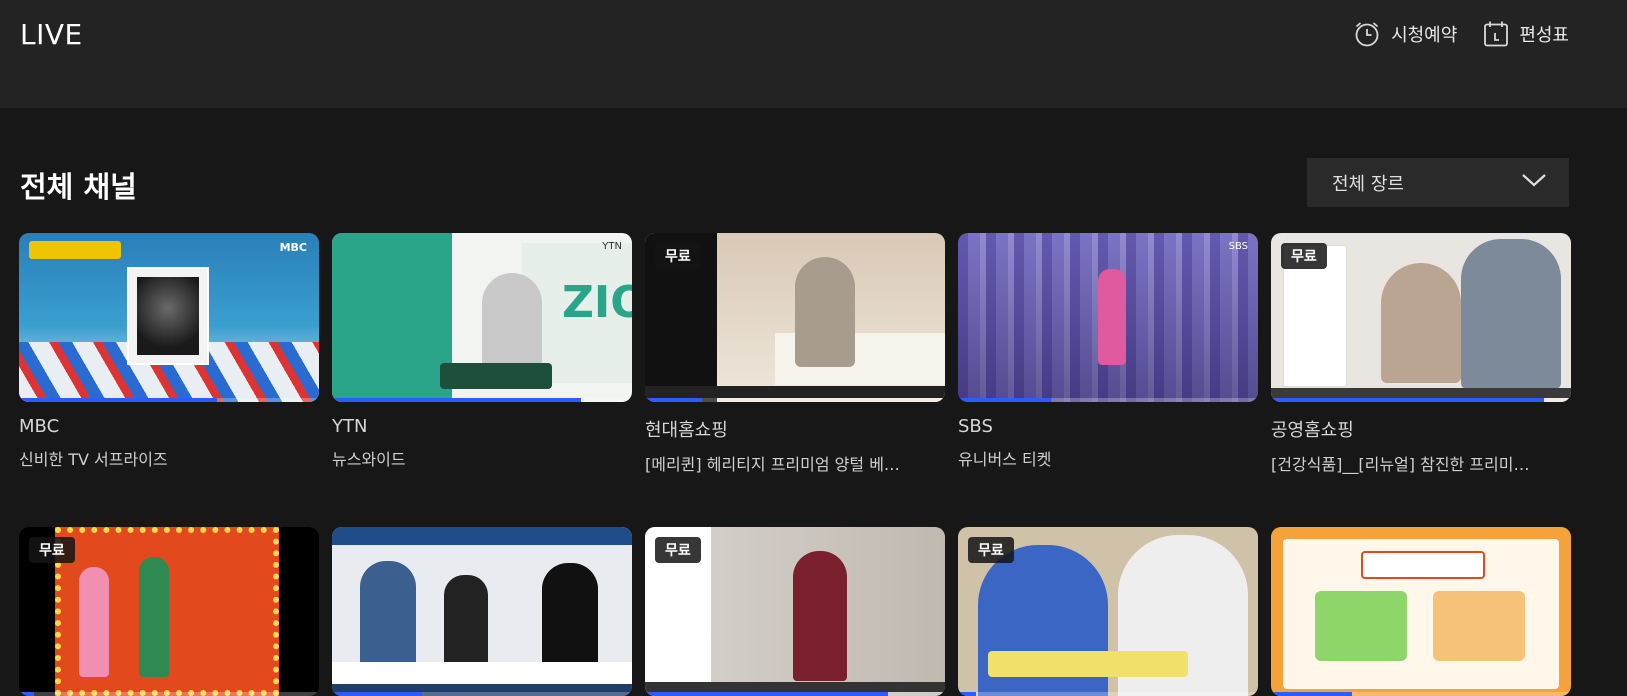 This screenshot has width=1627, height=696. What do you see at coordinates (350, 426) in the screenshot?
I see `channel-name: YTN` at bounding box center [350, 426].